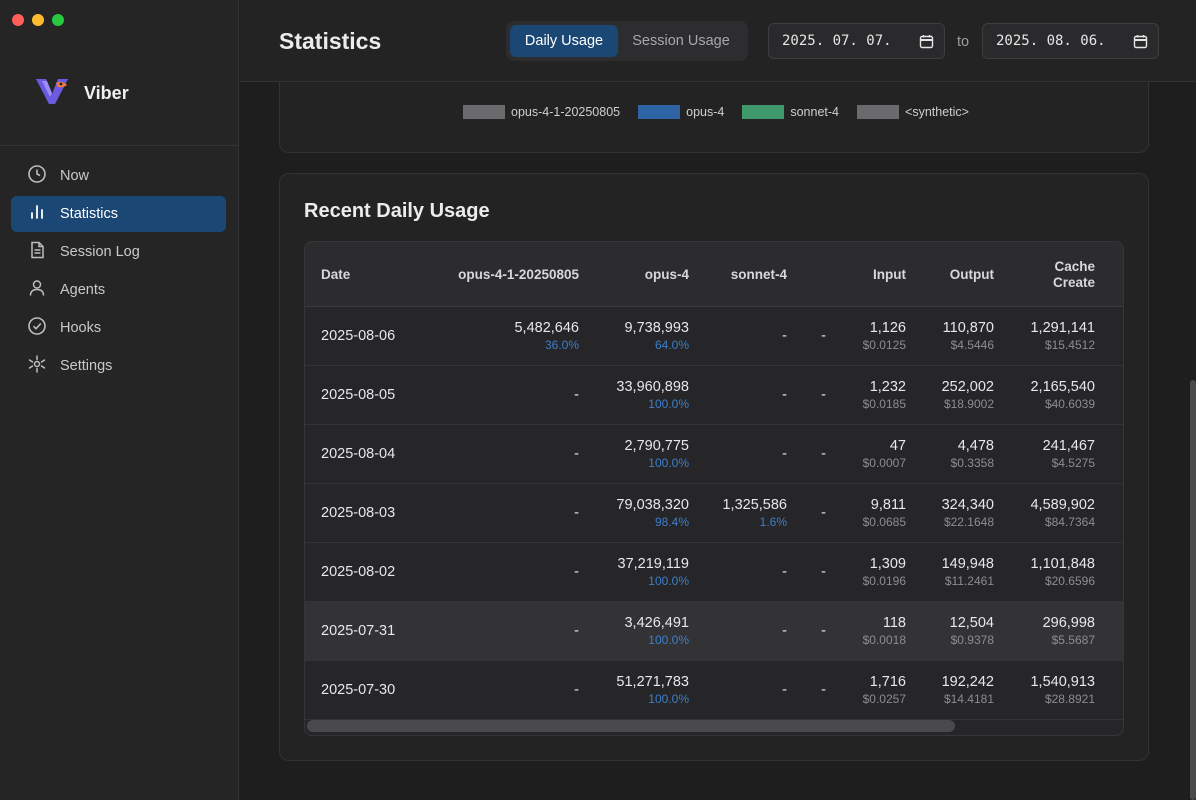 The height and width of the screenshot is (800, 1196). Describe the element at coordinates (884, 463) in the screenshot. I see `cell-subvalue: $0.0007` at that location.